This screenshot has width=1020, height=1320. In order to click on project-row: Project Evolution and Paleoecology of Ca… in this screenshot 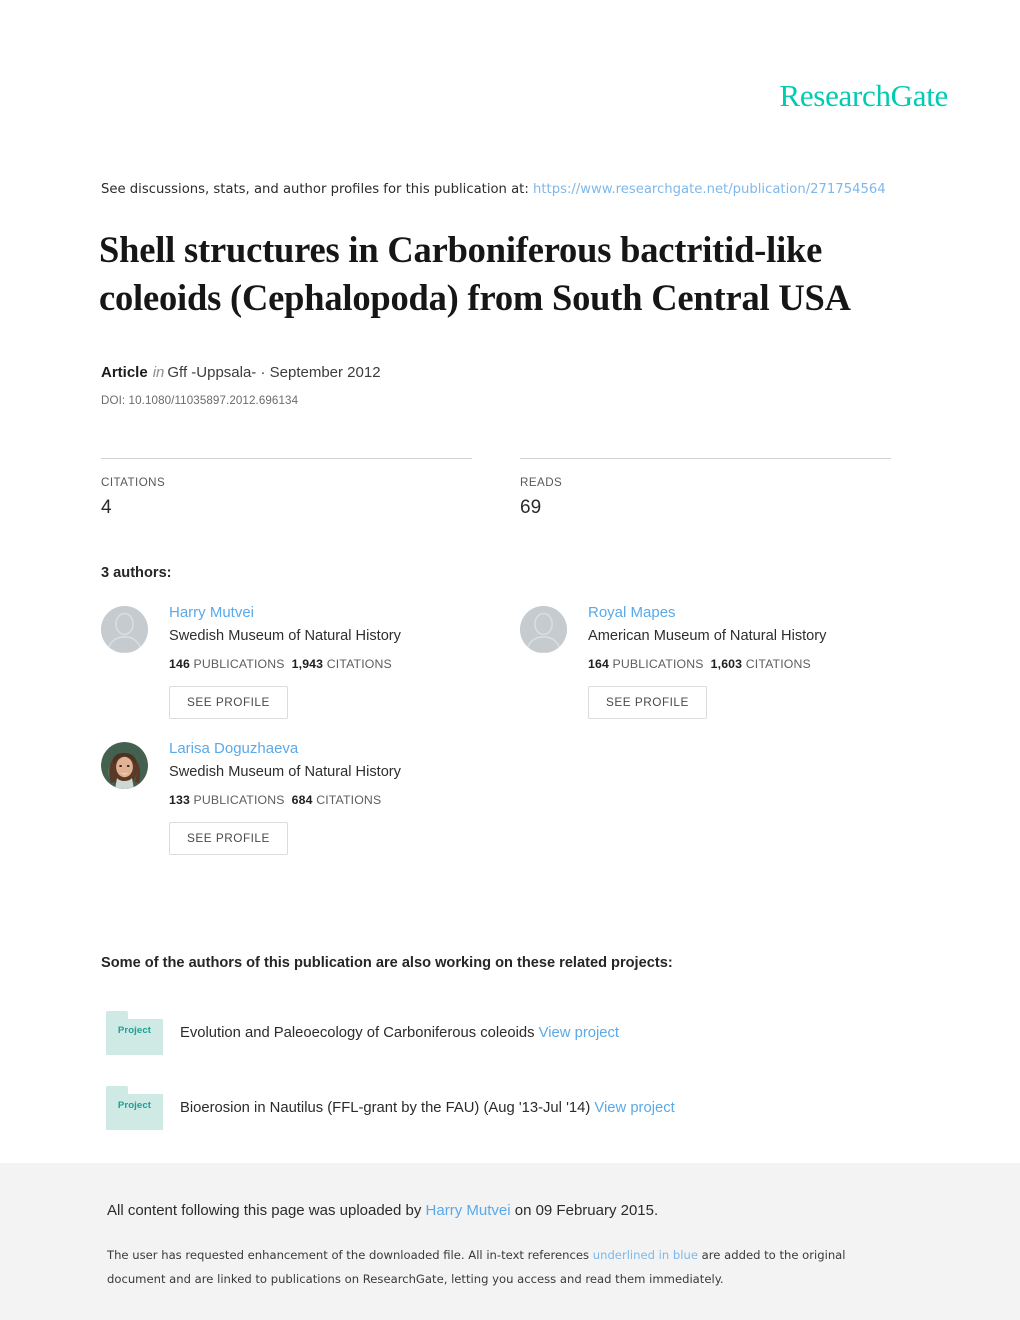, I will do `click(501, 1033)`.